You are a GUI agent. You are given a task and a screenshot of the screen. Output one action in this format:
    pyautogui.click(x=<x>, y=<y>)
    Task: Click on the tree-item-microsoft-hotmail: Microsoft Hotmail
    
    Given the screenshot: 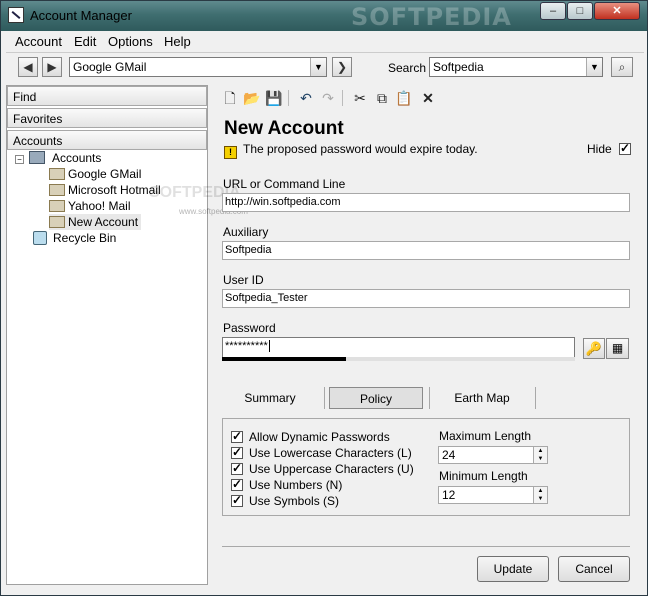 What is the action you would take?
    pyautogui.click(x=105, y=190)
    